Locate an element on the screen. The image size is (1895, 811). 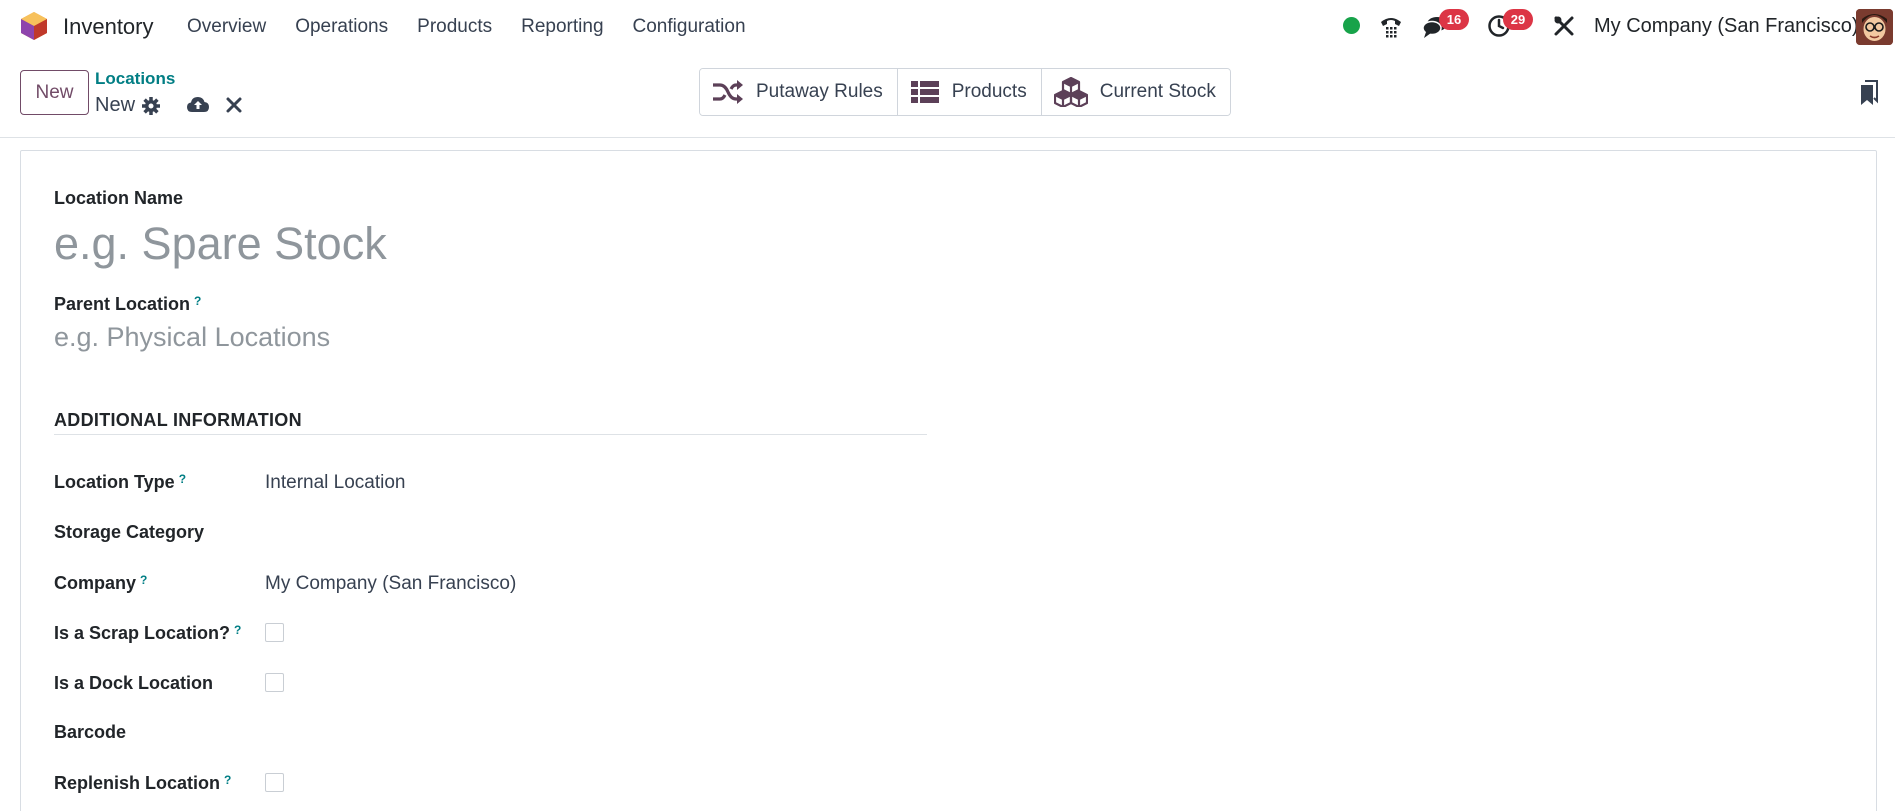
shuffle-icon is located at coordinates (728, 92).